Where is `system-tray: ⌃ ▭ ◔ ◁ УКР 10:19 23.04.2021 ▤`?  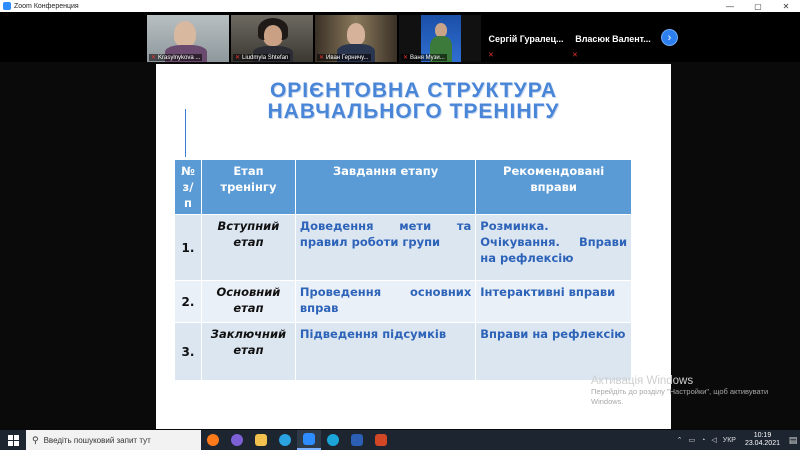
system-tray: ⌃ ▭ ◔ ◁ УКР 10:19 23.04.2021 ▤ is located at coordinates (737, 440).